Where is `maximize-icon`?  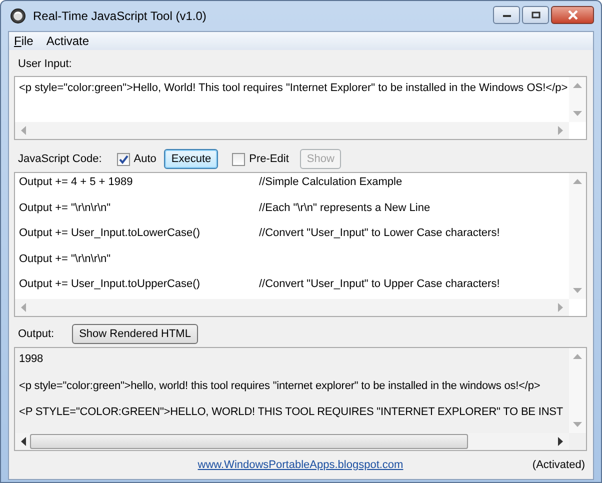 maximize-icon is located at coordinates (535, 15).